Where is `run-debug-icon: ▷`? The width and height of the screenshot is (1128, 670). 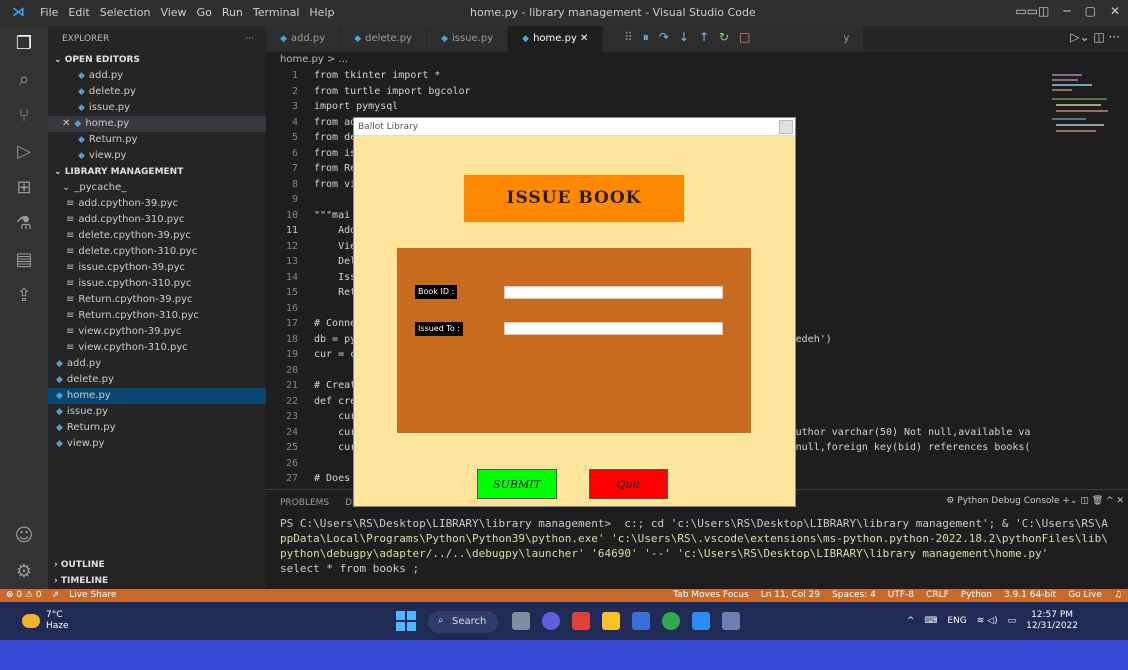 run-debug-icon: ▷ is located at coordinates (24, 152).